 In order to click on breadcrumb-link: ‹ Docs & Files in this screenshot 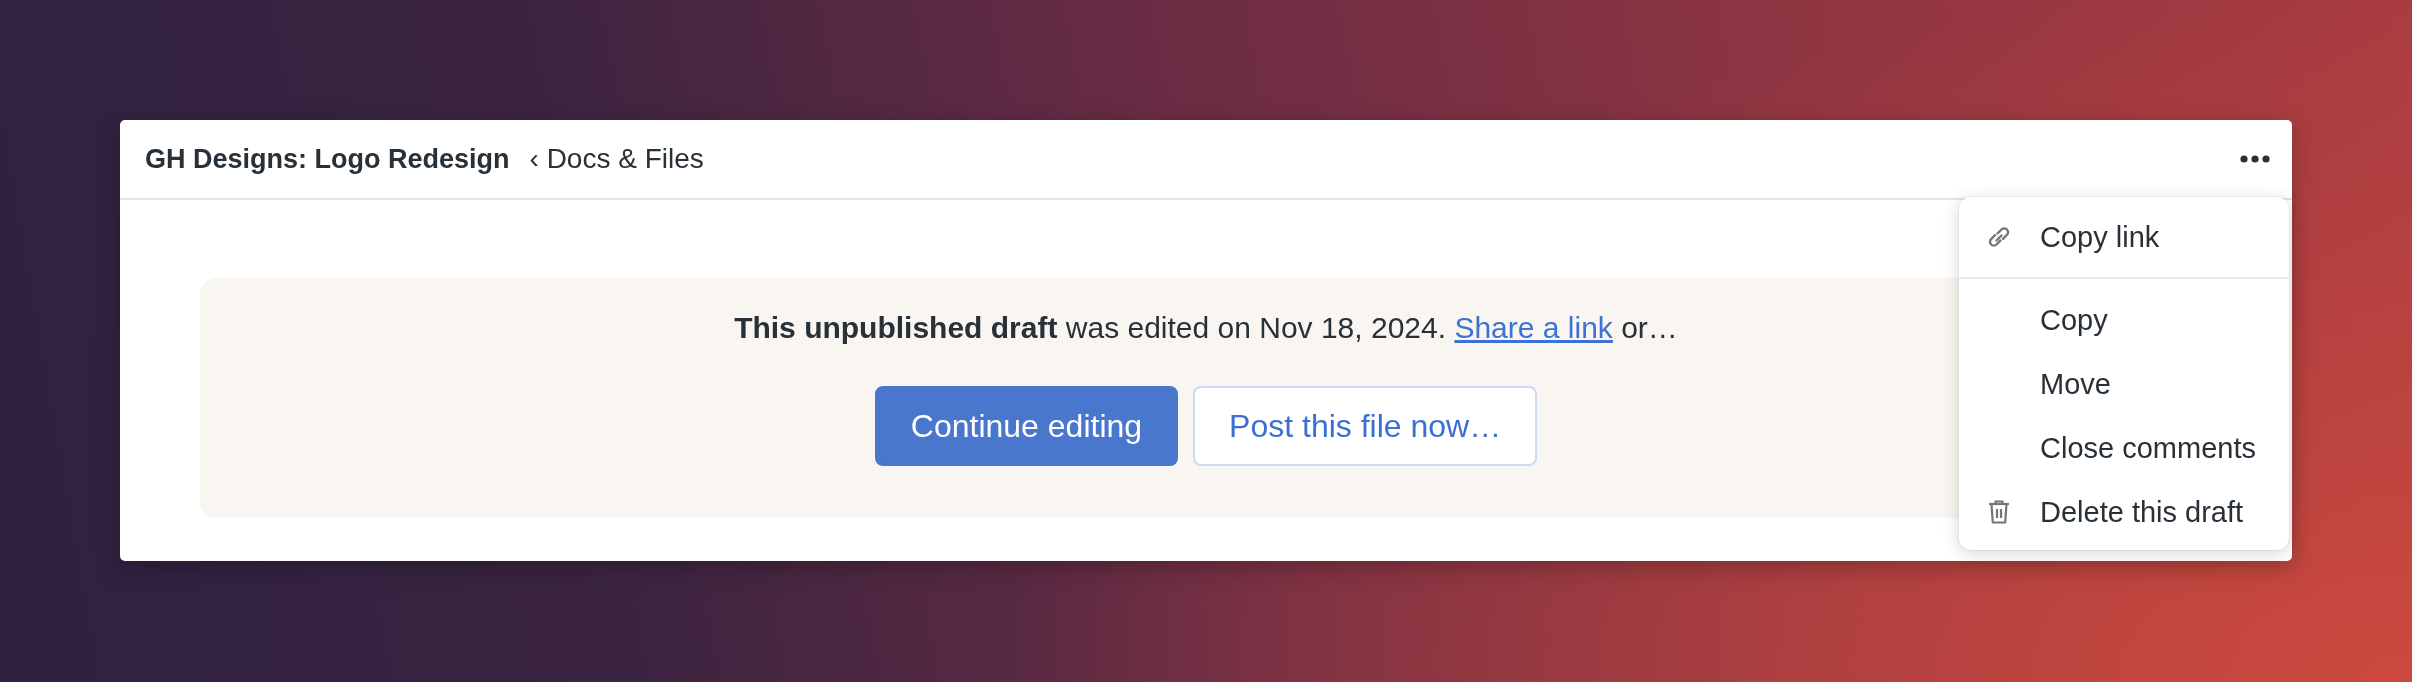, I will do `click(616, 159)`.